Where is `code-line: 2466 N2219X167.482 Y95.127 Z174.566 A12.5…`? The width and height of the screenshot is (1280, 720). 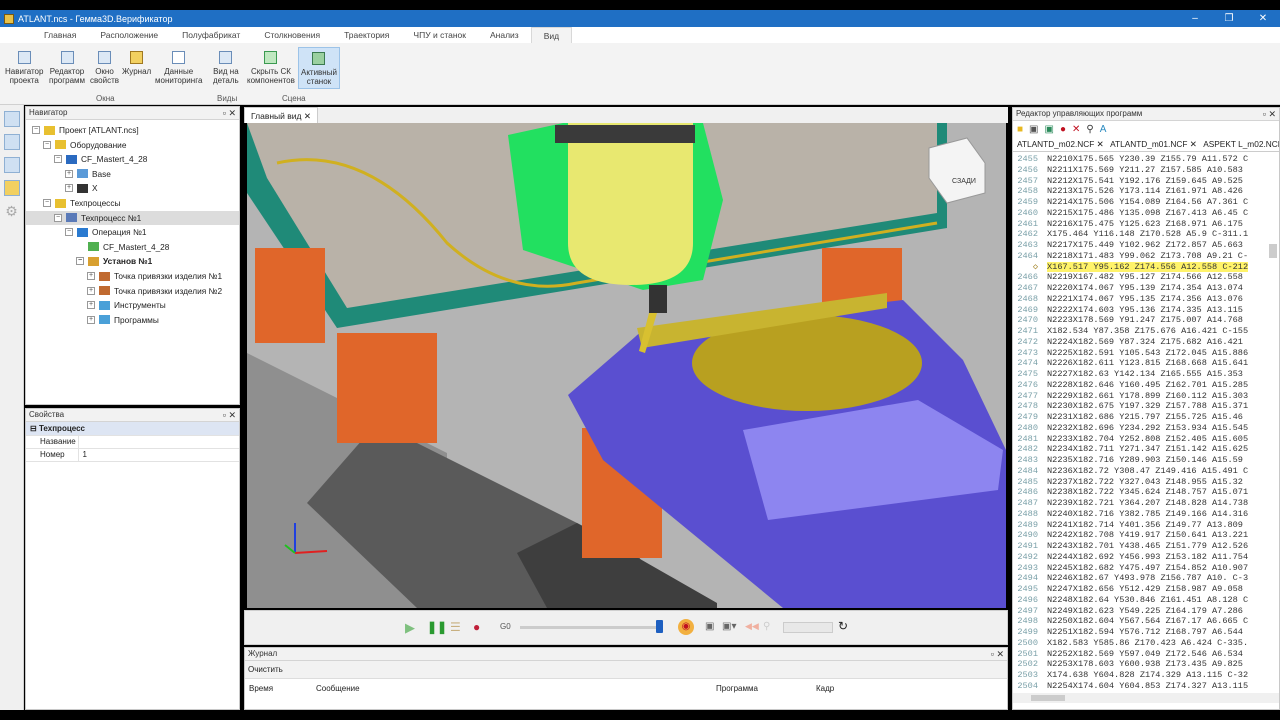
code-line: 2466 N2219X167.482 Y95.127 Z174.566 A12.5… is located at coordinates (1146, 277).